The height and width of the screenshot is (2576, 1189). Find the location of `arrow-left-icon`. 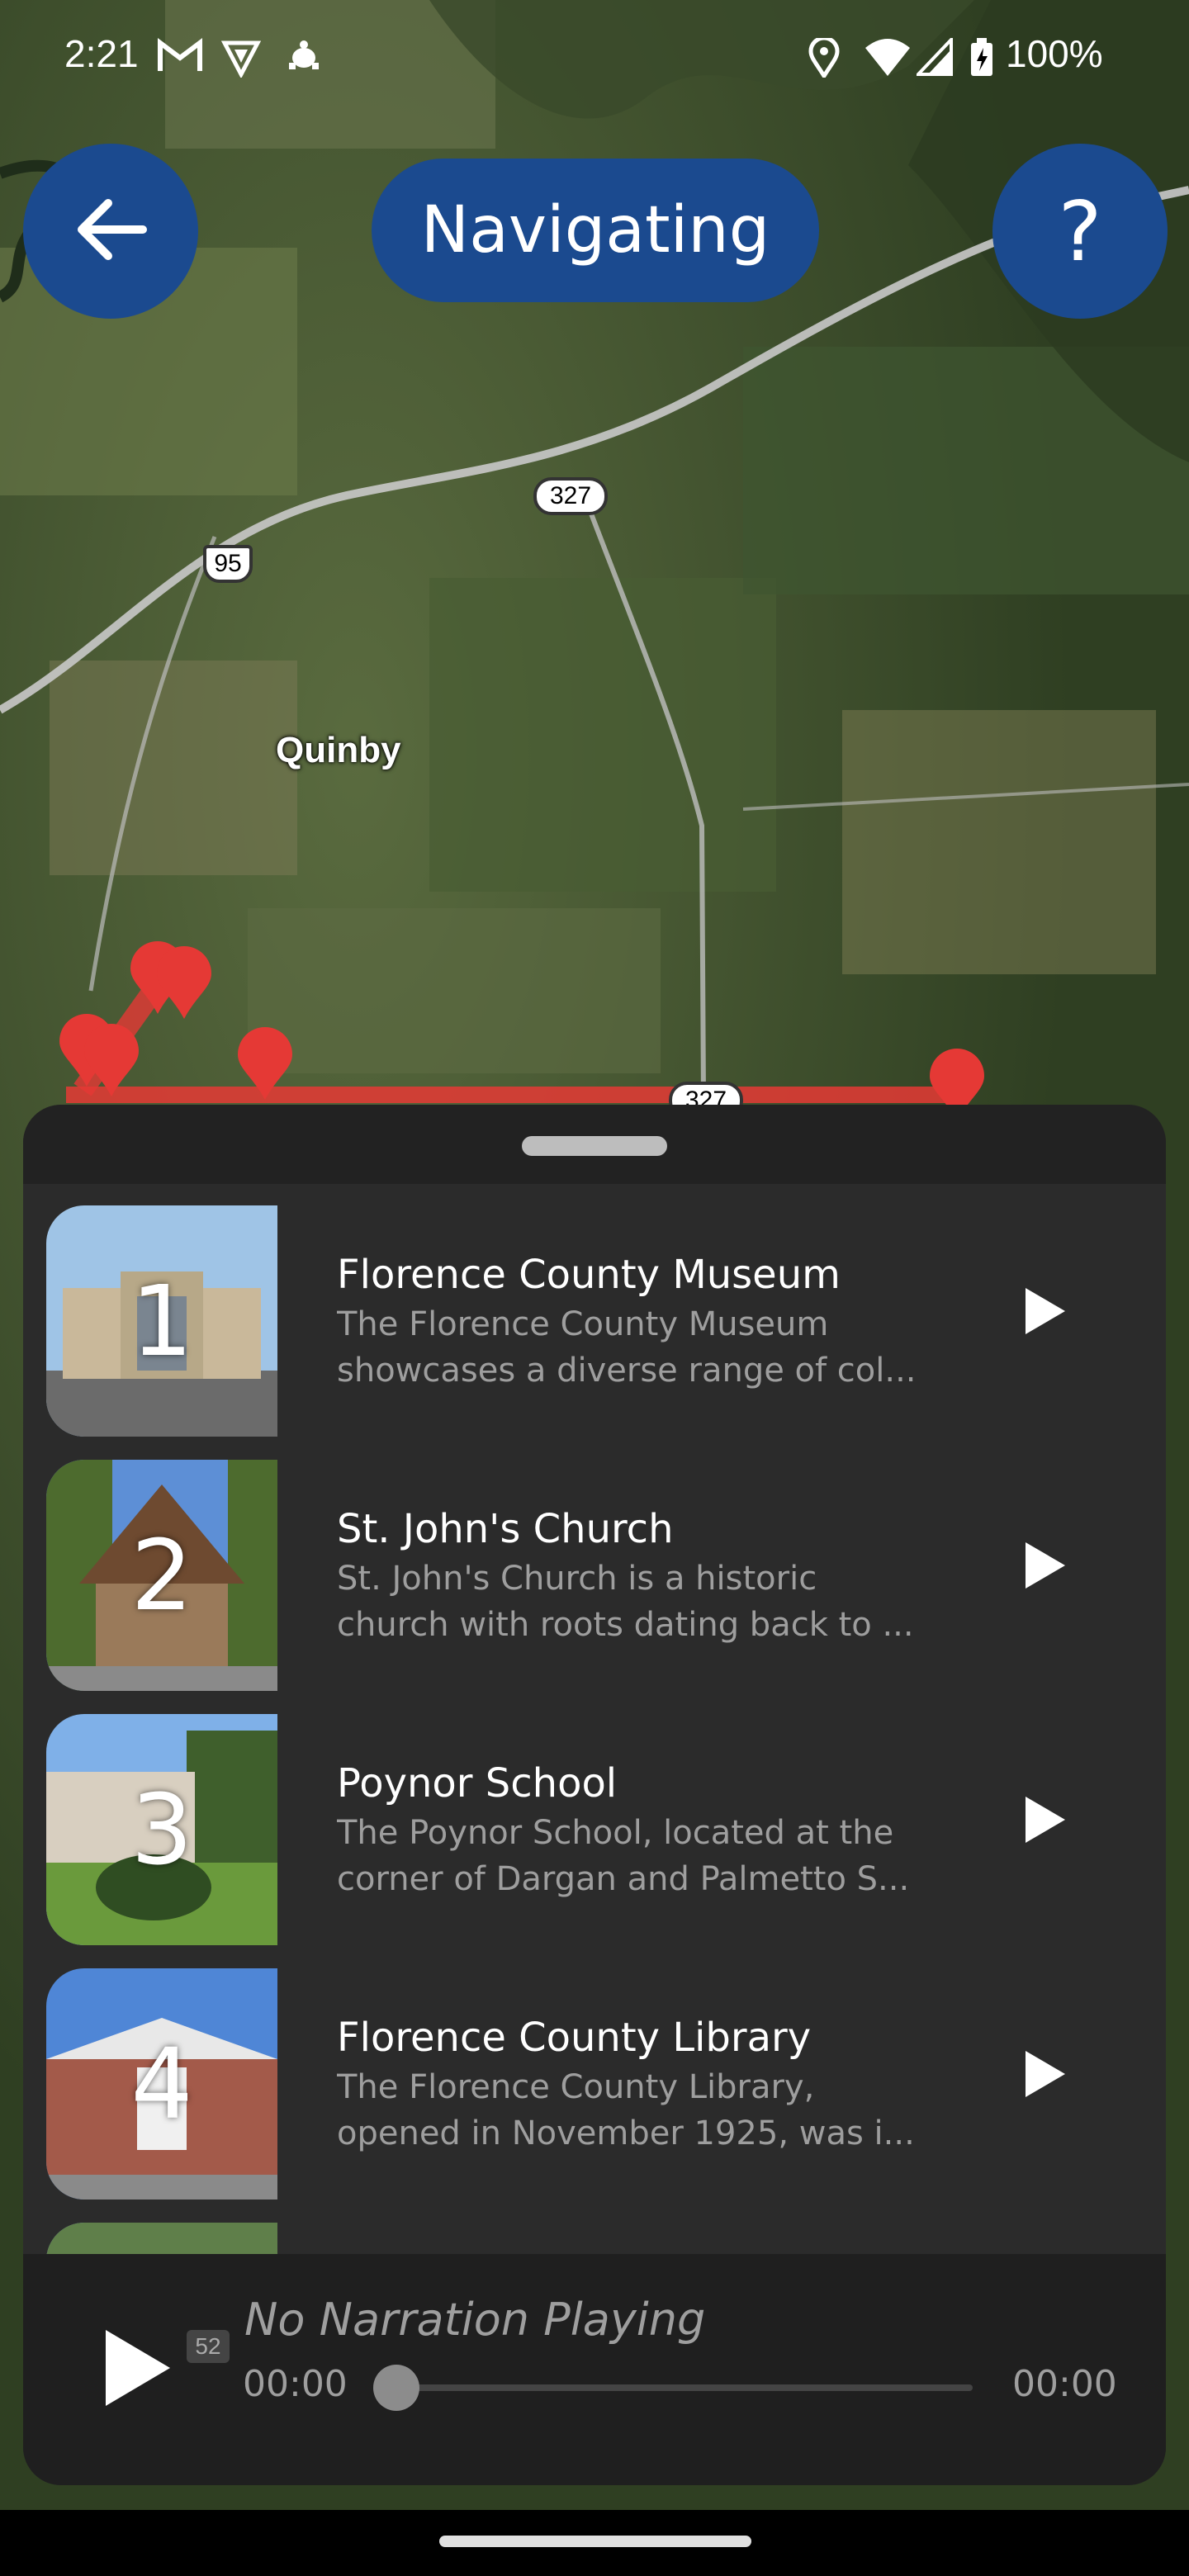

arrow-left-icon is located at coordinates (110, 231).